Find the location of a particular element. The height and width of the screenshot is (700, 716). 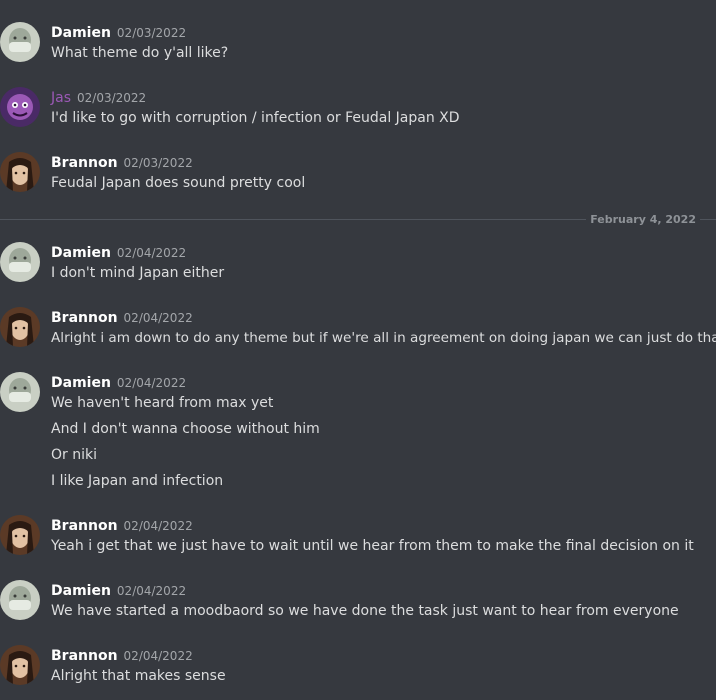

message-text: We haven't heard from max yet is located at coordinates (162, 403).